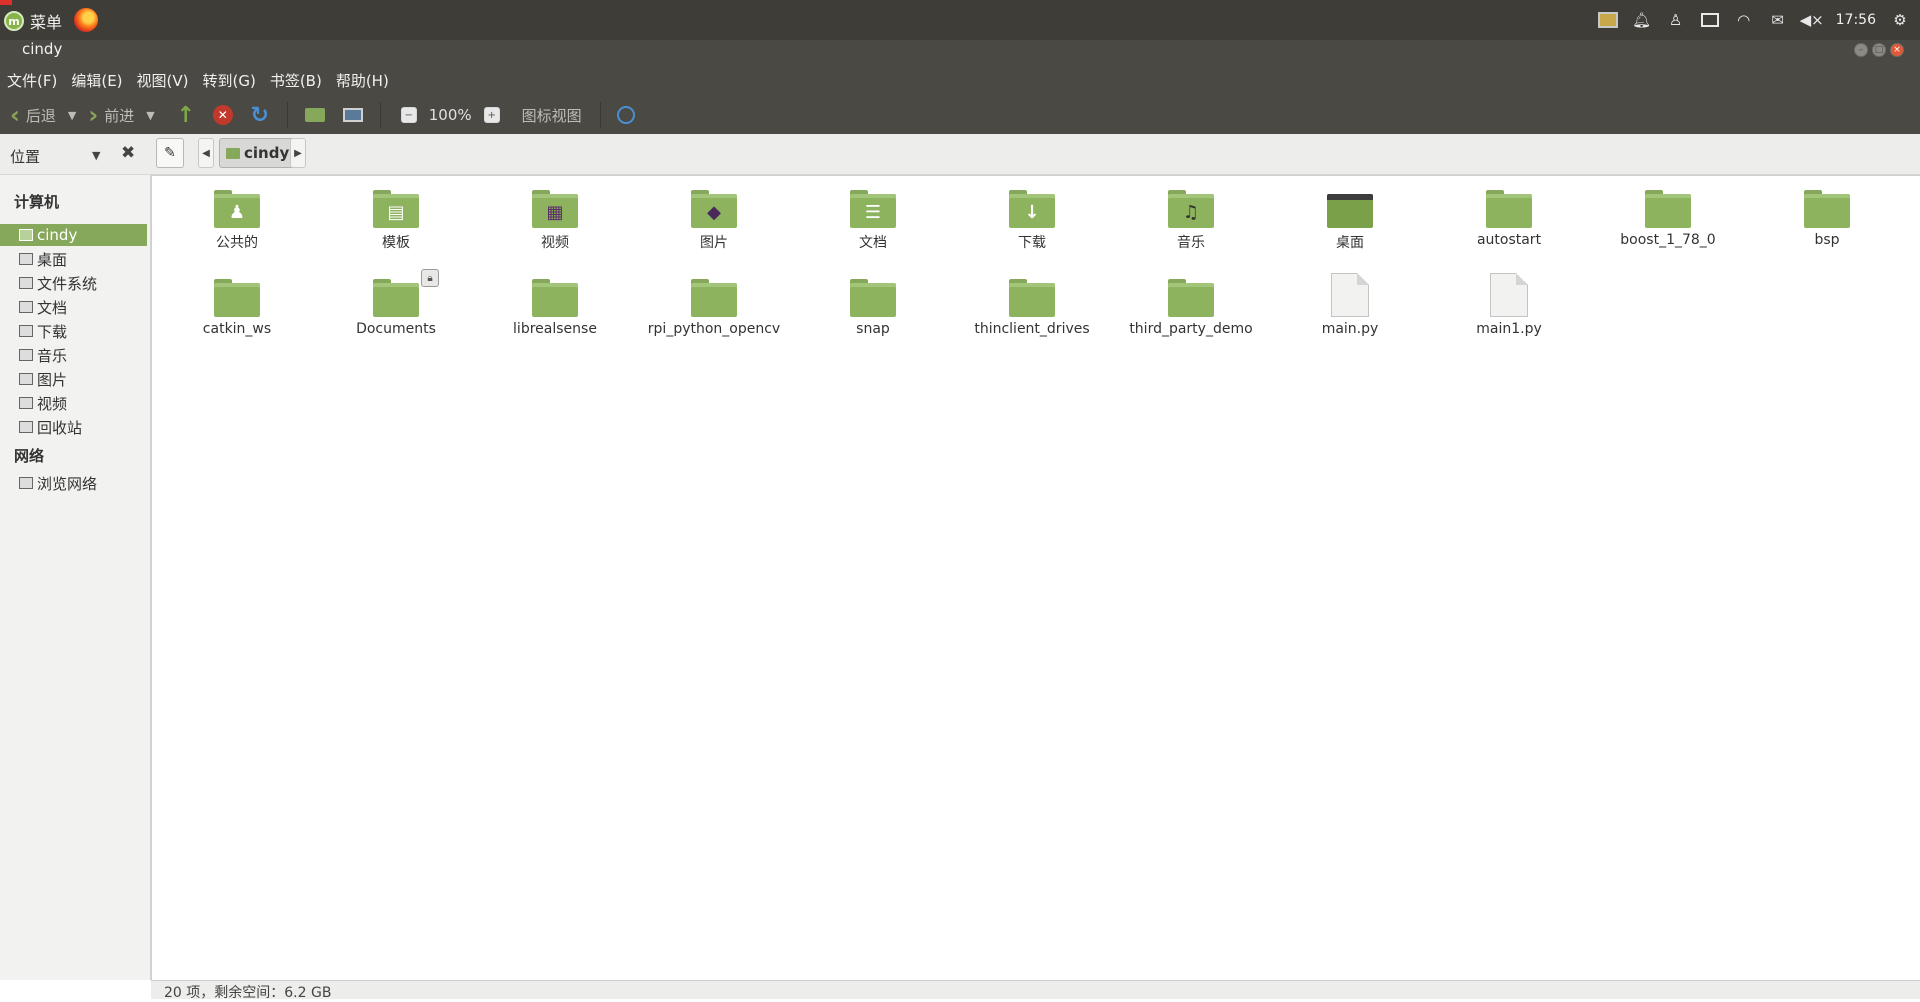  What do you see at coordinates (714, 221) in the screenshot?
I see `file-item-pictures: ◆ 图片` at bounding box center [714, 221].